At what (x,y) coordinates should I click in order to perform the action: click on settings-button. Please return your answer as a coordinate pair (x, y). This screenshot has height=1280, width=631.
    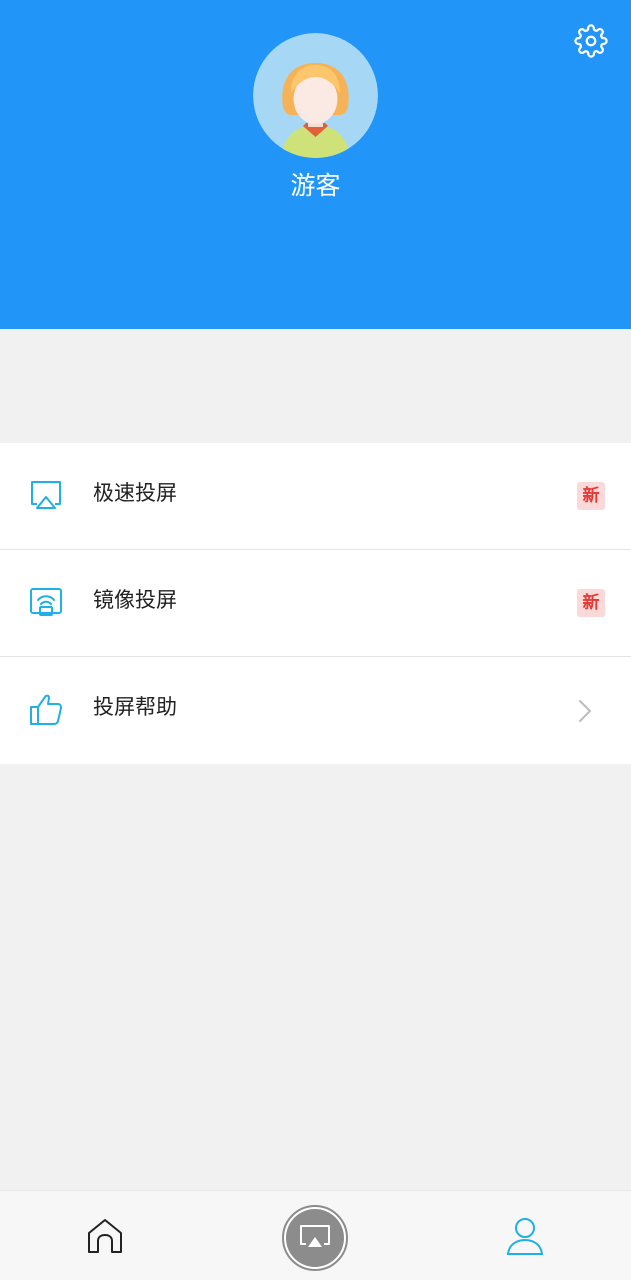
    Looking at the image, I should click on (591, 41).